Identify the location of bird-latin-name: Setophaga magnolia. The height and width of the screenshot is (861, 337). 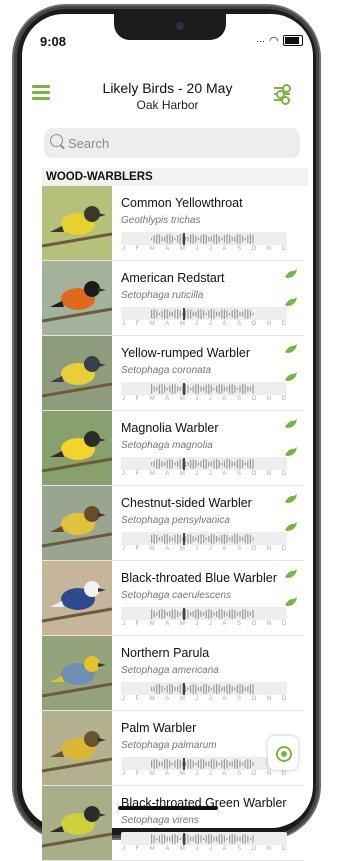
(167, 445).